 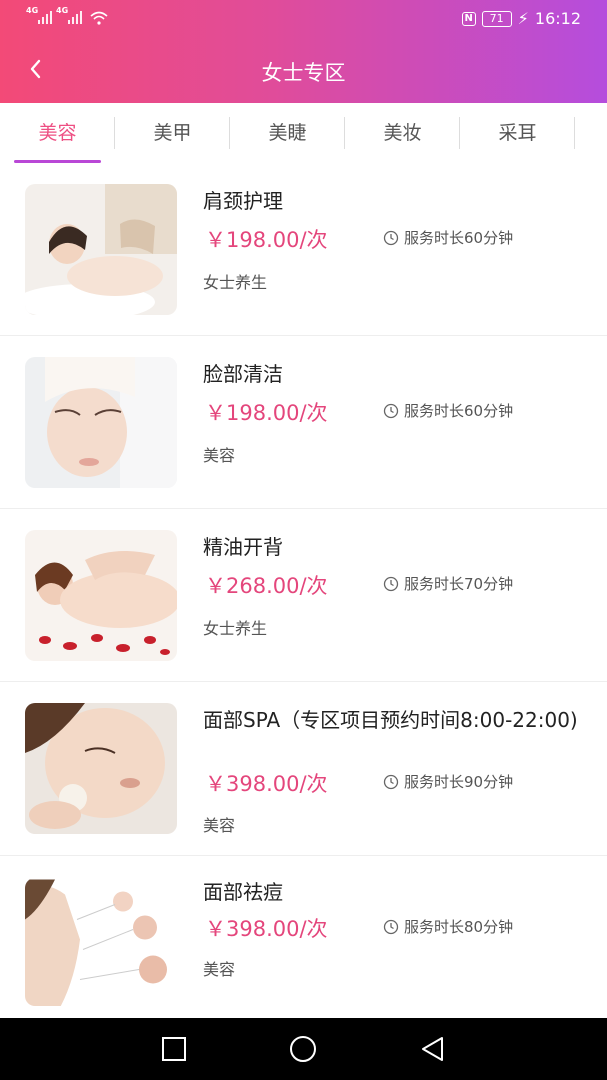 I want to click on signal-icon-2: 4G, so click(x=69, y=15).